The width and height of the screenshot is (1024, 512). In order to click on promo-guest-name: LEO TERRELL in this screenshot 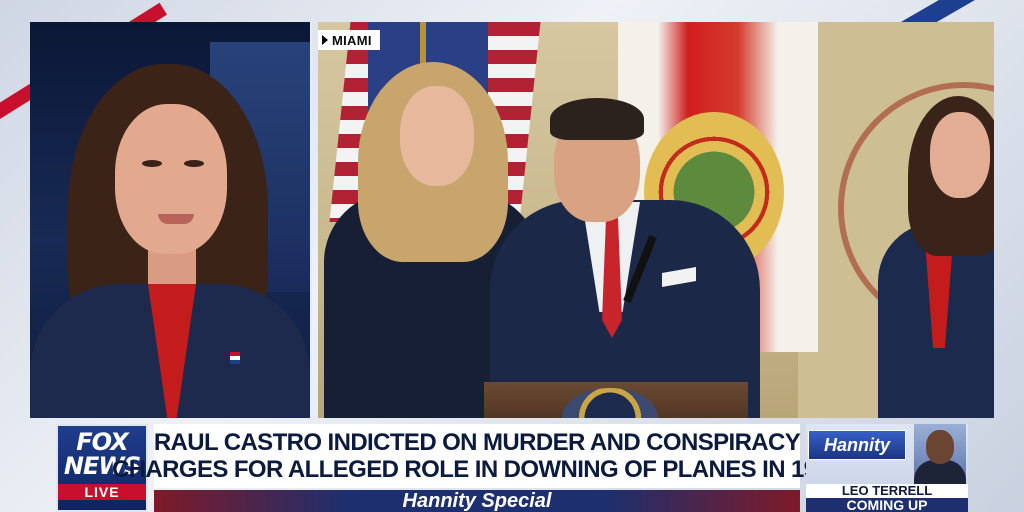, I will do `click(887, 491)`.